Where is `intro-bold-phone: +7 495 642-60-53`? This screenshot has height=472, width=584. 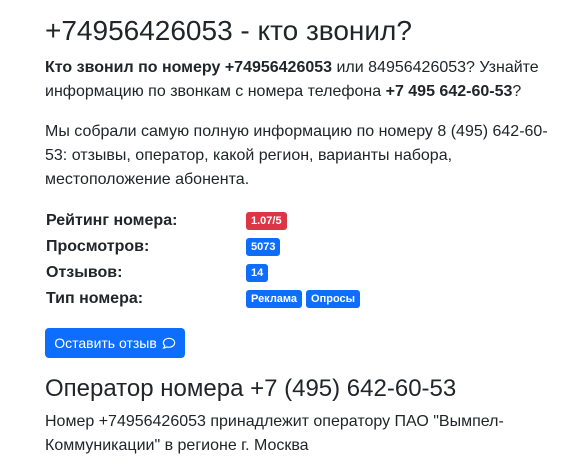 intro-bold-phone: +7 495 642-60-53 is located at coordinates (449, 91).